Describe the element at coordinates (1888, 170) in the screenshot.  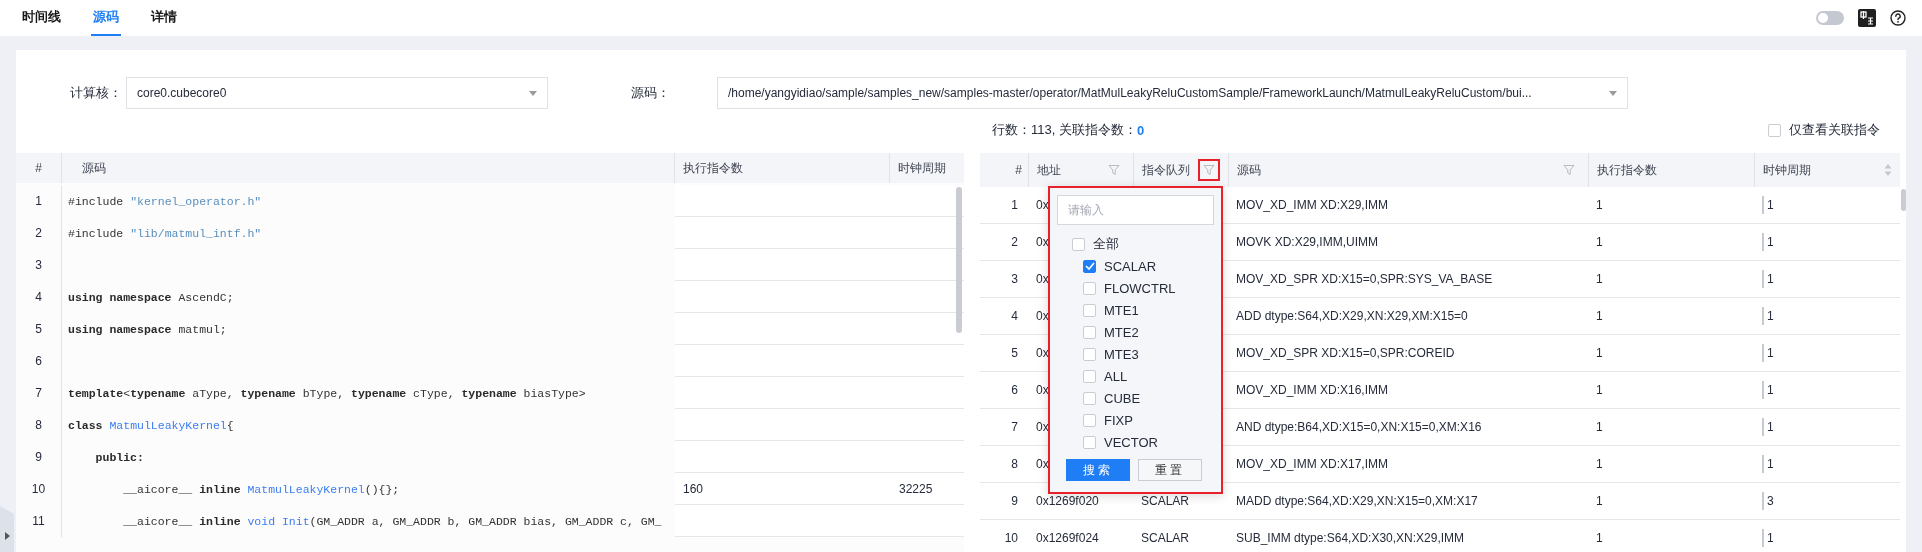
I see `sort-icon` at that location.